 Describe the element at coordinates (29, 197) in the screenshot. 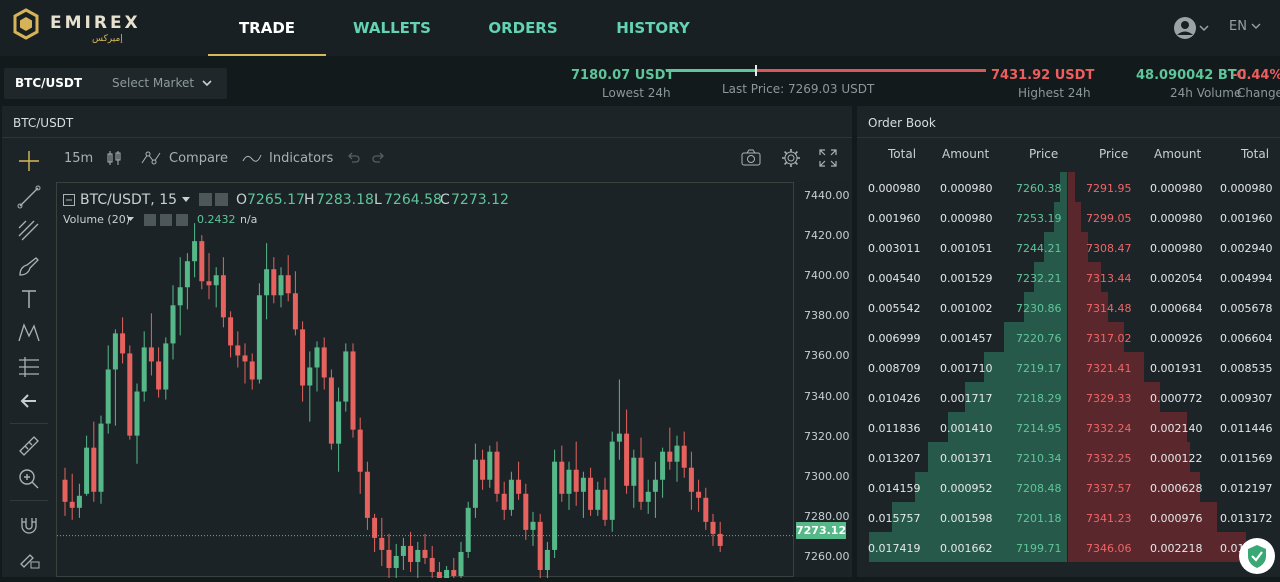

I see `trend-line-icon` at that location.